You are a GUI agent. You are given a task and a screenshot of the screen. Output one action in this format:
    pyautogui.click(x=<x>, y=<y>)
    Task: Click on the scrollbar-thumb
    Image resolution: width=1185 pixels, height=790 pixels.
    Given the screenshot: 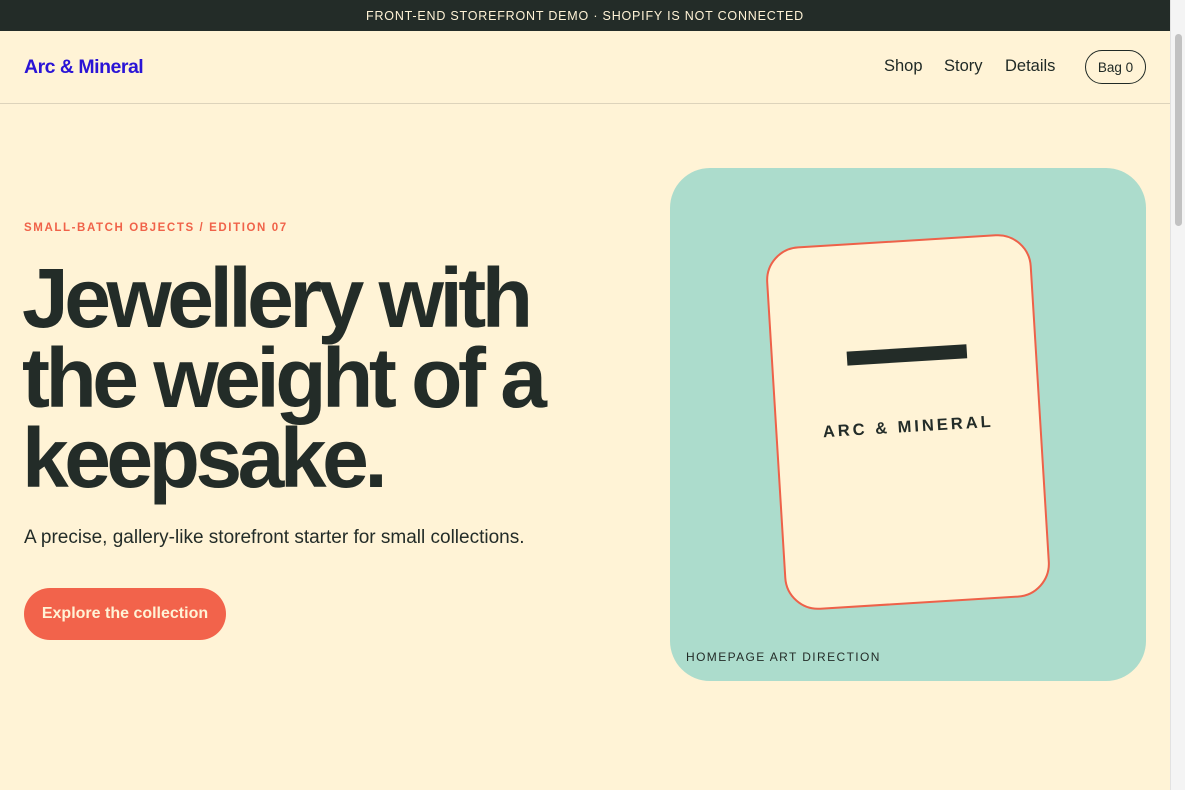 What is the action you would take?
    pyautogui.click(x=1178, y=130)
    